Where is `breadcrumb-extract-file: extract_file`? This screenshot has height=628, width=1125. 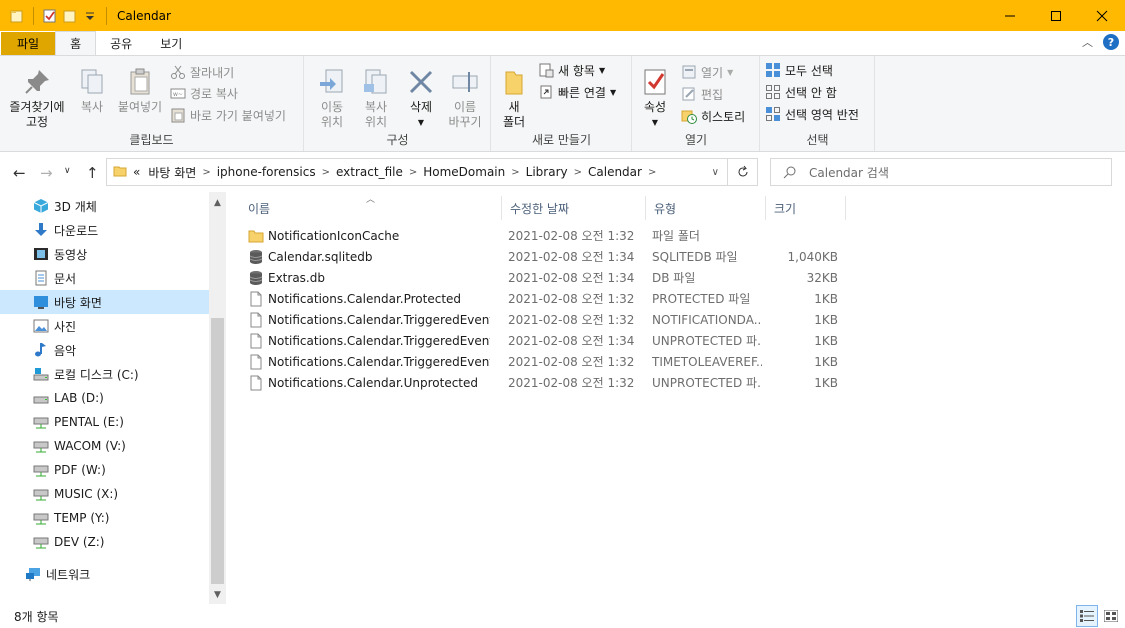
breadcrumb-extract-file: extract_file is located at coordinates (369, 172).